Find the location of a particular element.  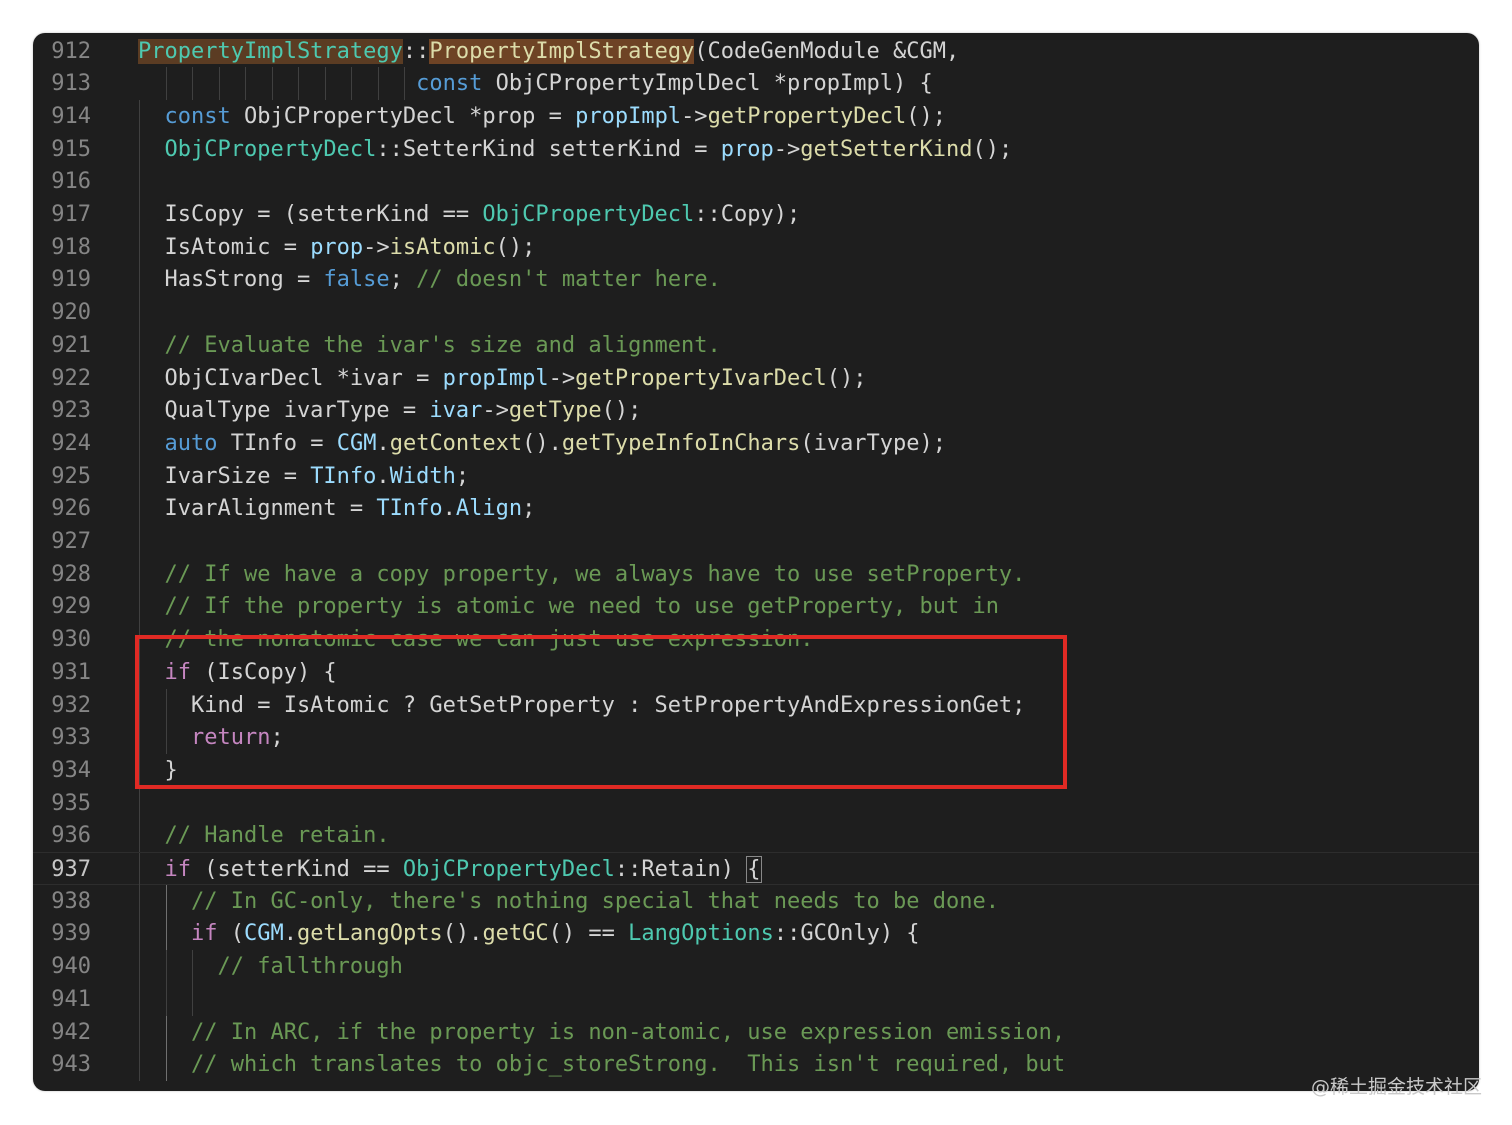

code-token: auto is located at coordinates (178, 443).